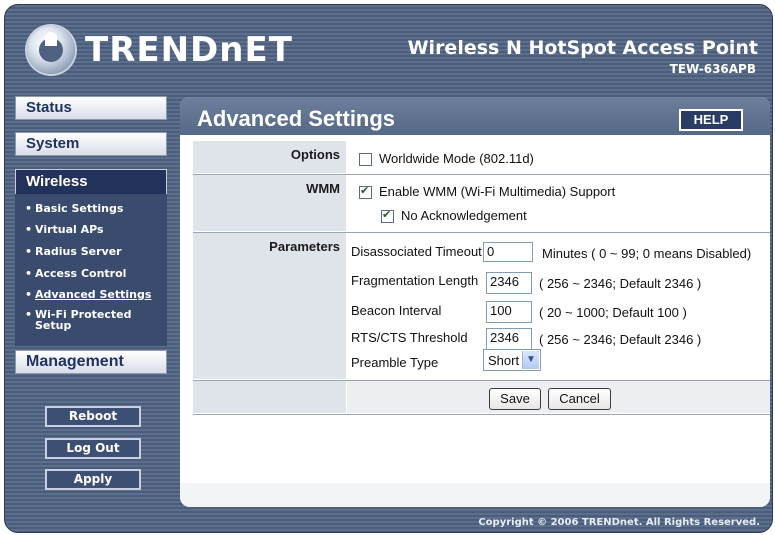 The width and height of the screenshot is (775, 535). I want to click on nav-system: System, so click(91, 144).